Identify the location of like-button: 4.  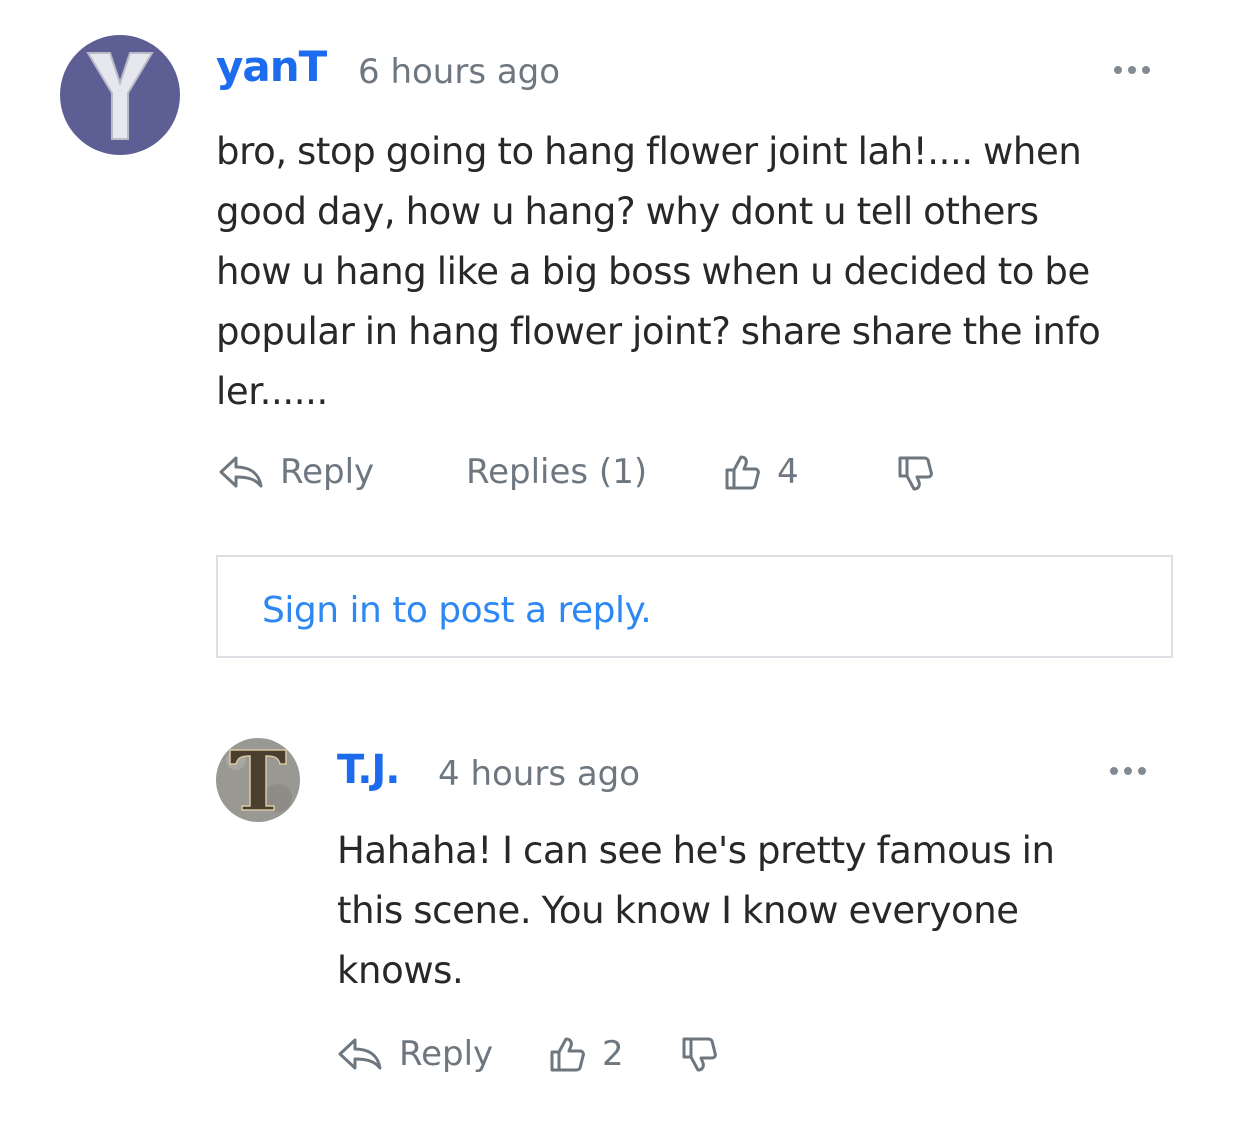
(761, 472).